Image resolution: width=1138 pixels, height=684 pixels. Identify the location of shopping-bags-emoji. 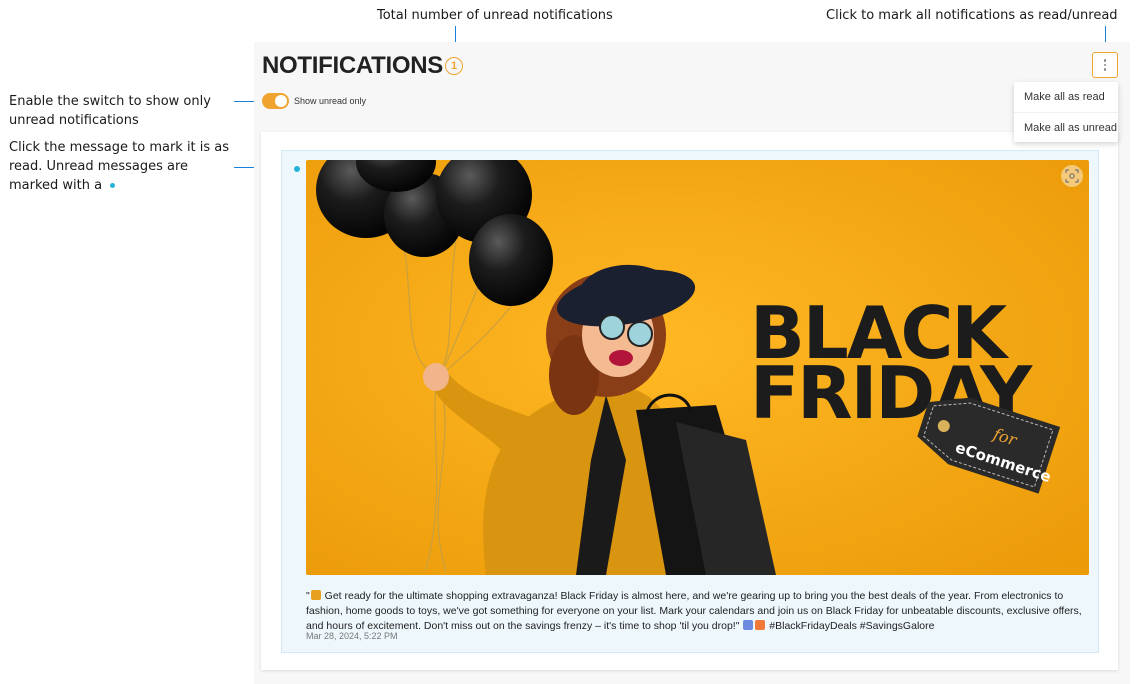
(748, 625).